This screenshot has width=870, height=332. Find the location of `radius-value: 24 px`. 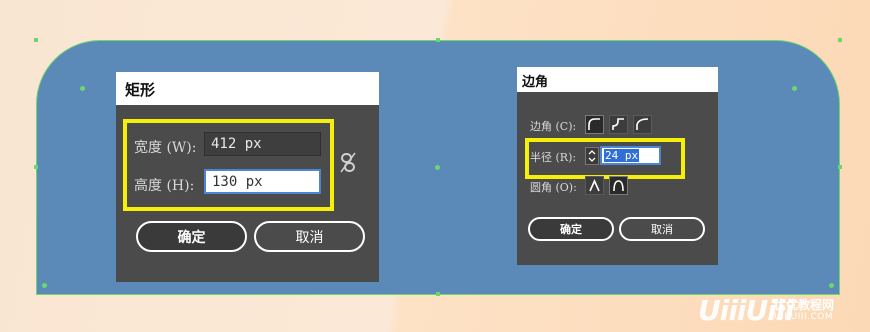

radius-value: 24 px is located at coordinates (622, 155).